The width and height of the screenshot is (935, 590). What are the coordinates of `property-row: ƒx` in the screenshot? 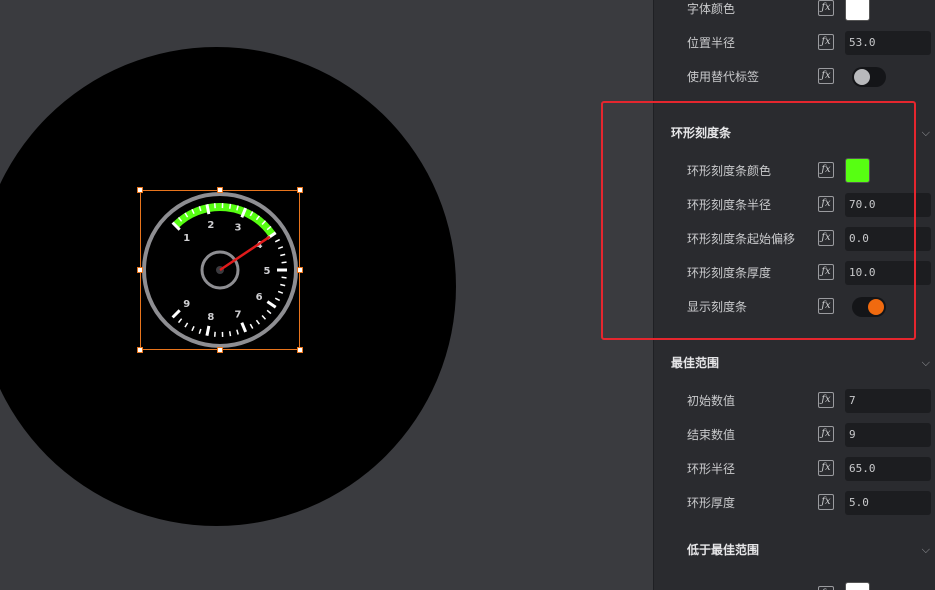 It's located at (794, 585).